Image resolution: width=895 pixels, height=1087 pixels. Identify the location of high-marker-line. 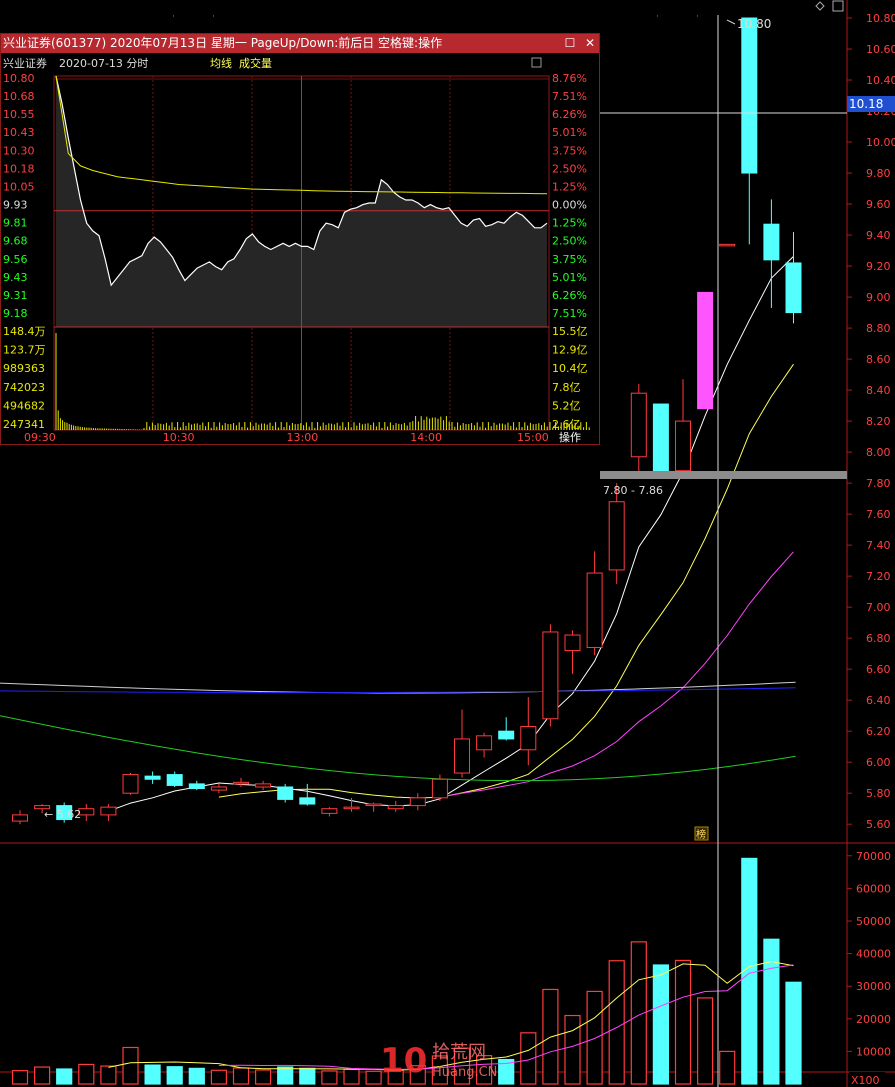
(731, 22).